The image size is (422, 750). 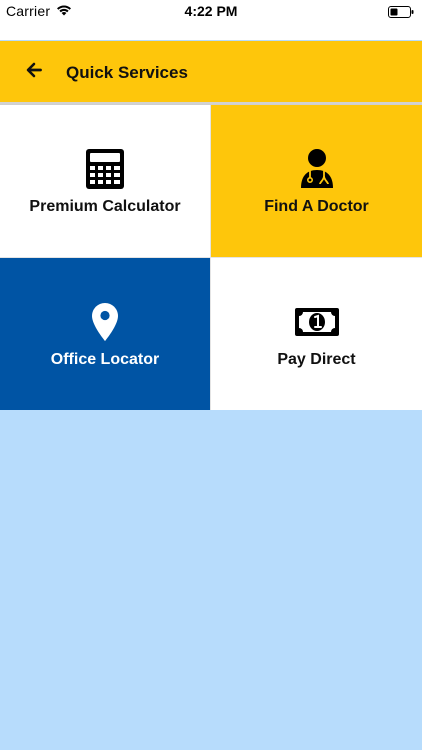 I want to click on back-button, so click(x=34, y=72).